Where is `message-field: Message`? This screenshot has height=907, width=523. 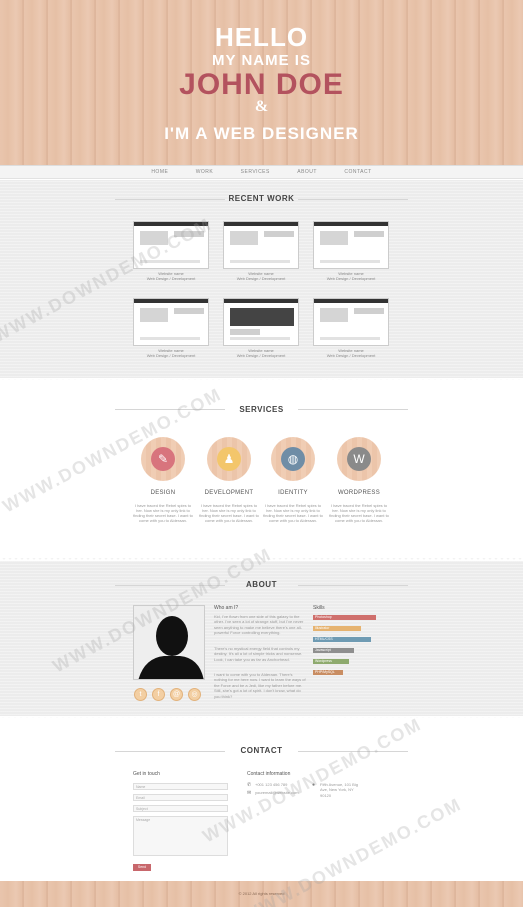
message-field: Message is located at coordinates (180, 836).